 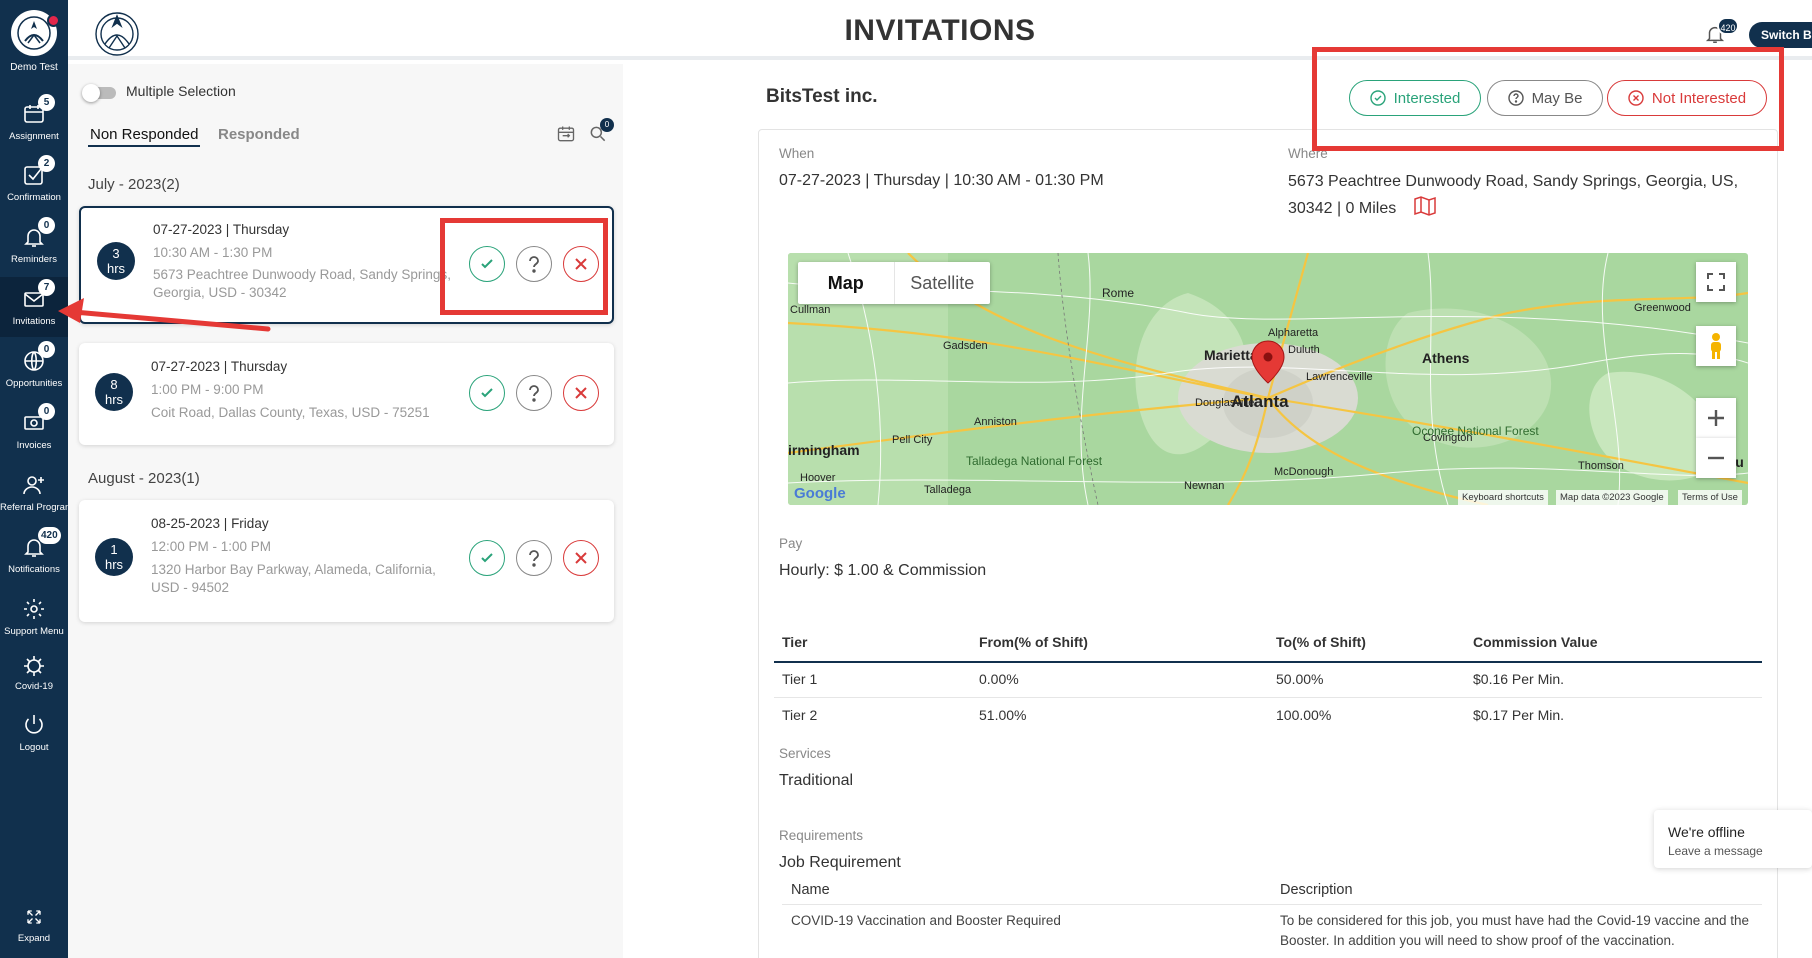 I want to click on map-forest-label: Oconee National Forest, so click(x=1475, y=431).